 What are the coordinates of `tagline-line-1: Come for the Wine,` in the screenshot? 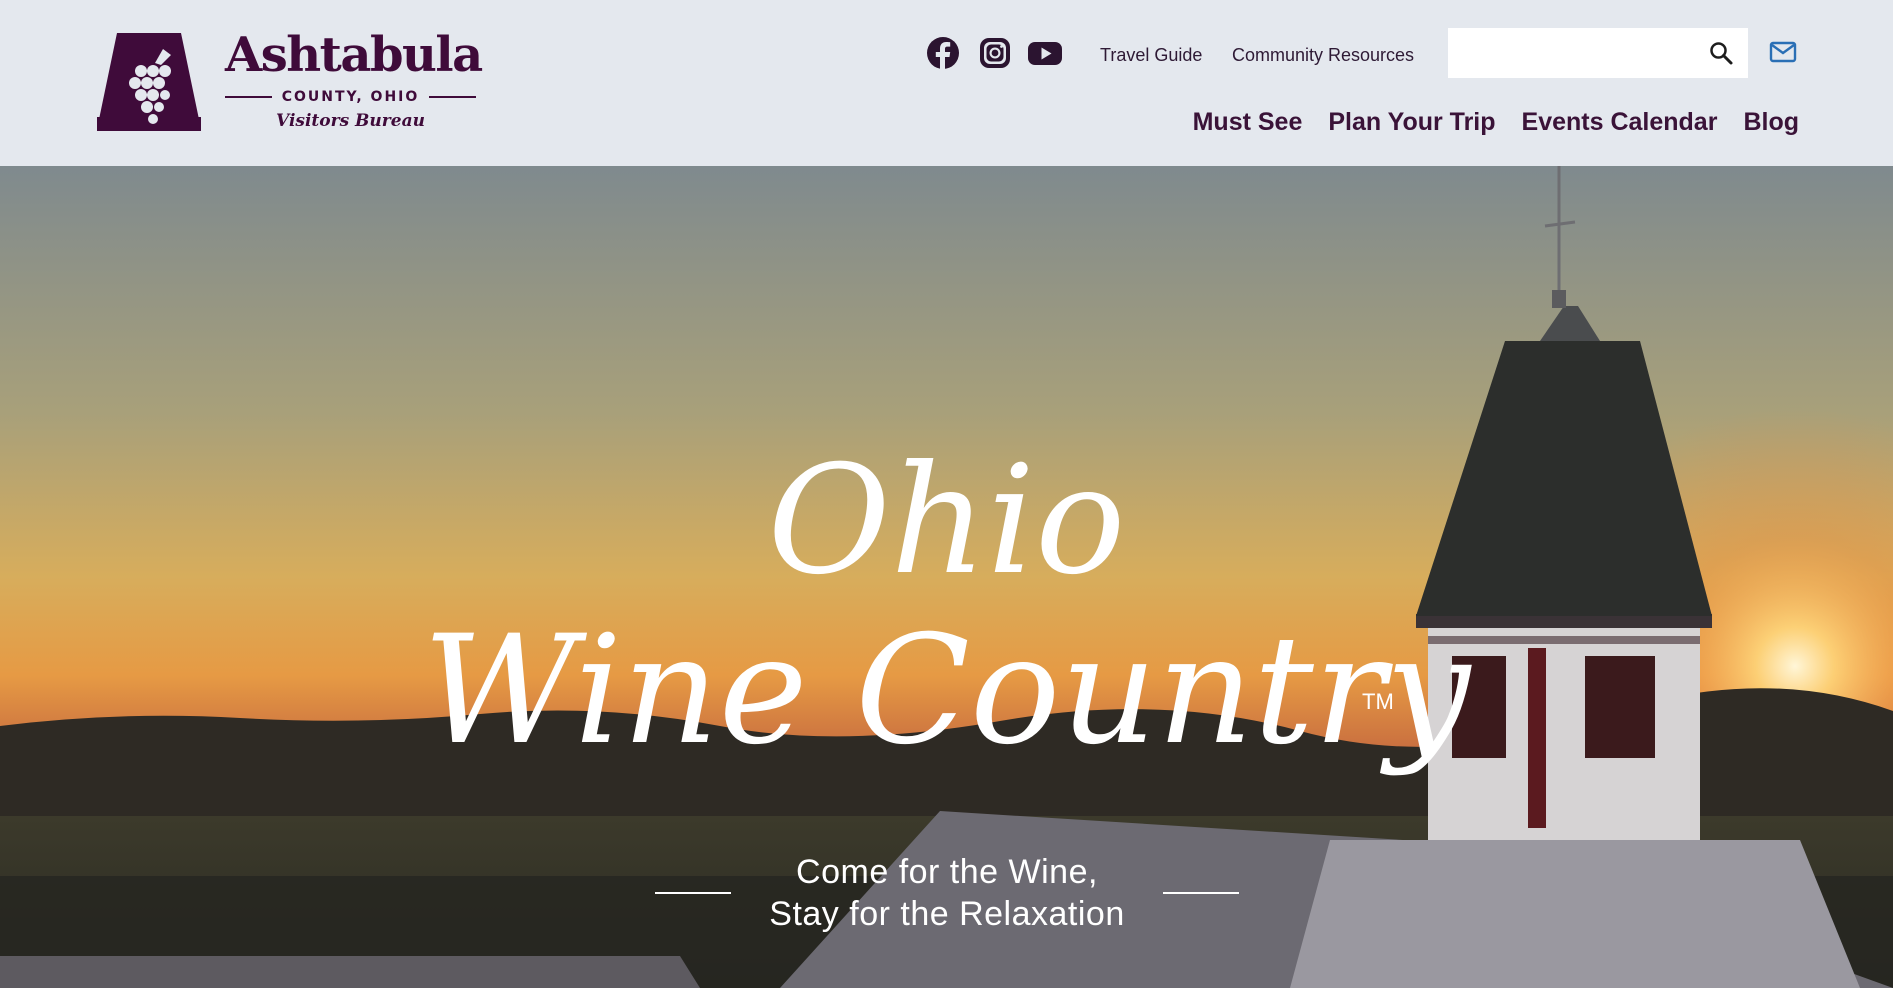 It's located at (947, 872).